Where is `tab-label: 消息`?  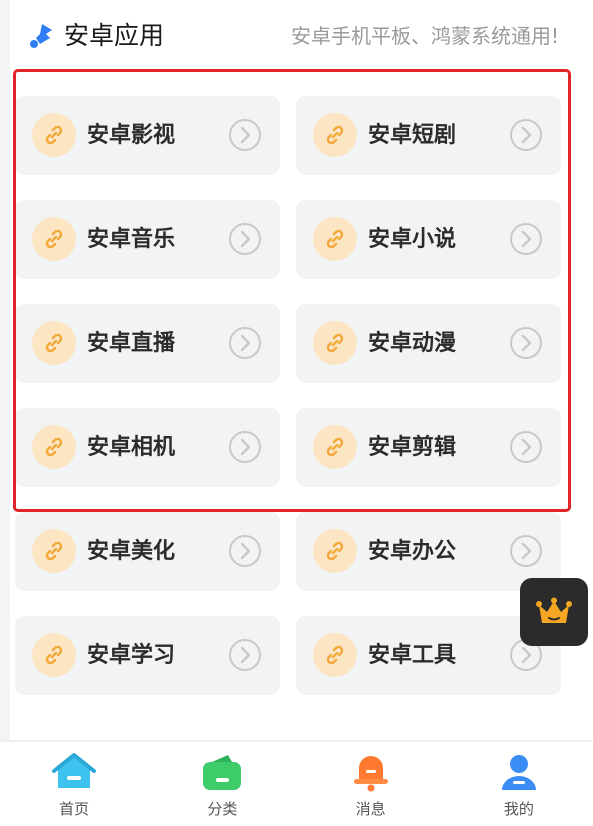
tab-label: 消息 is located at coordinates (370, 809).